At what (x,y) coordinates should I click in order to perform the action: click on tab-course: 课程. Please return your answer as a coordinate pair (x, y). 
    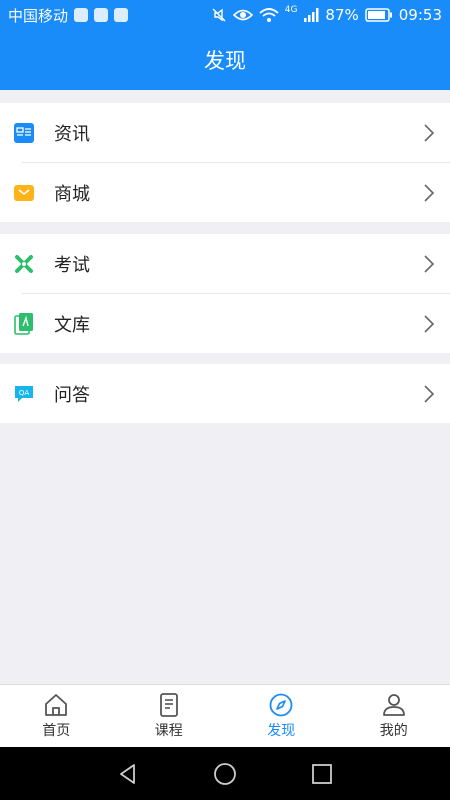
    Looking at the image, I should click on (169, 716).